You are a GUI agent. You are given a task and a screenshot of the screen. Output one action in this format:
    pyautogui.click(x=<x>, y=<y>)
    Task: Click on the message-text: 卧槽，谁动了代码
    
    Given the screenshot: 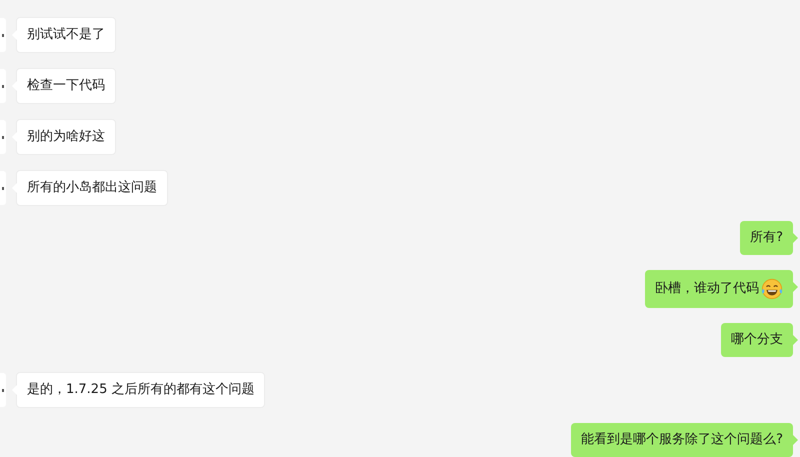 What is the action you would take?
    pyautogui.click(x=707, y=289)
    